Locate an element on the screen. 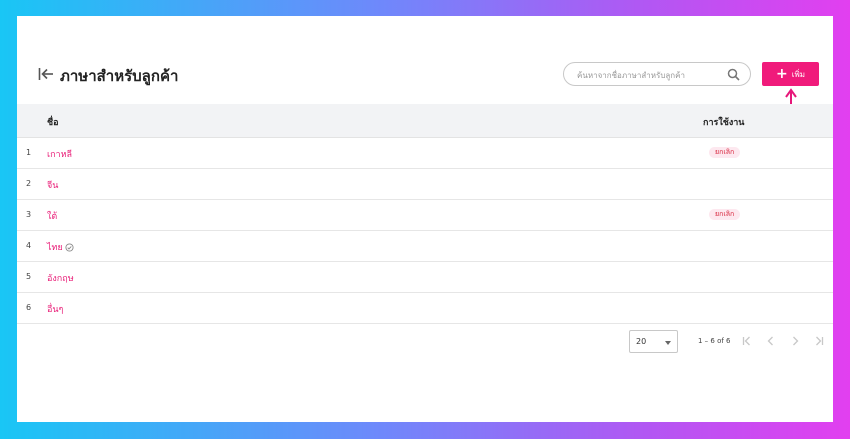  plus-icon: + is located at coordinates (781, 74).